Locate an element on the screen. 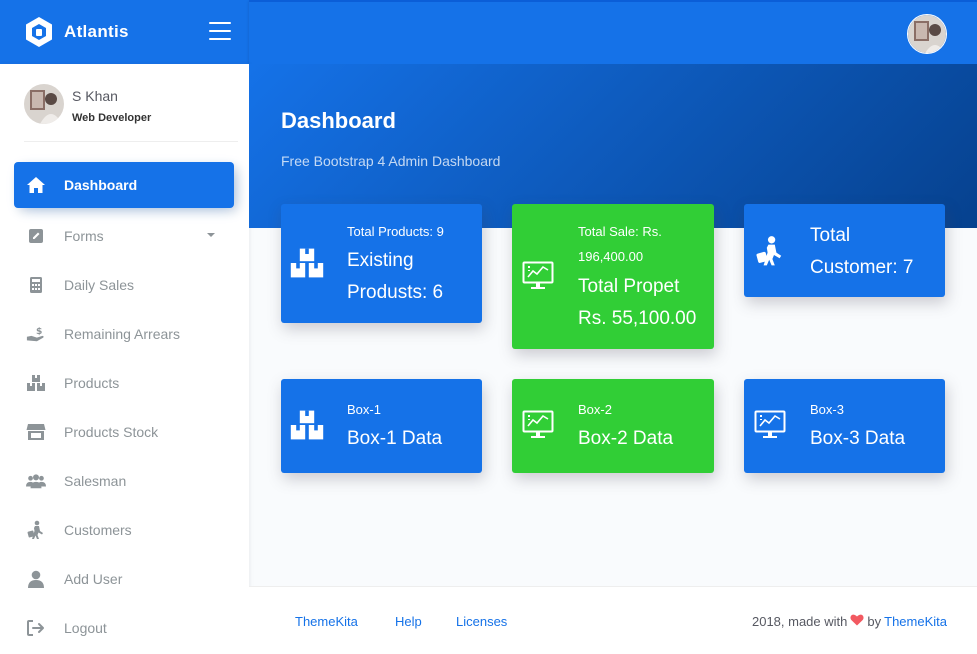 The image size is (977, 654). users-icon is located at coordinates (36, 481).